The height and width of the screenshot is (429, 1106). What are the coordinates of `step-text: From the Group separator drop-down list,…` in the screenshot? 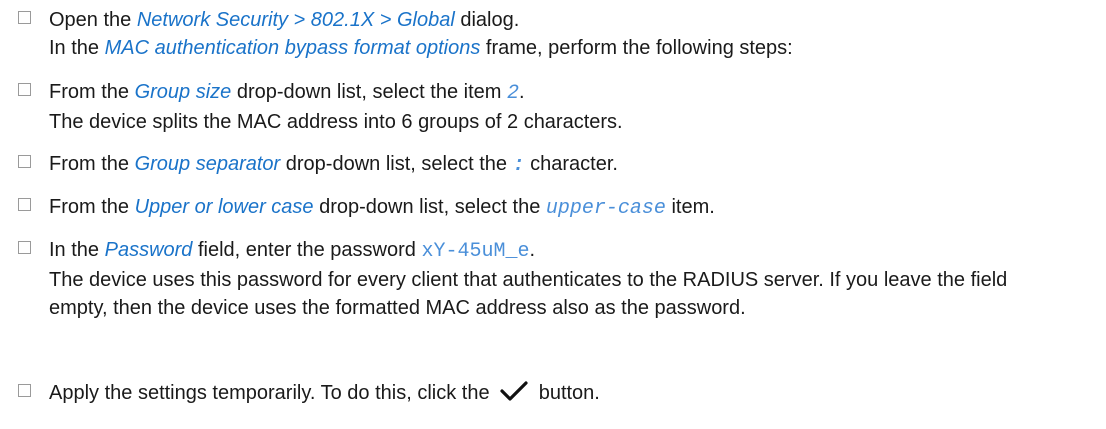 It's located at (333, 165).